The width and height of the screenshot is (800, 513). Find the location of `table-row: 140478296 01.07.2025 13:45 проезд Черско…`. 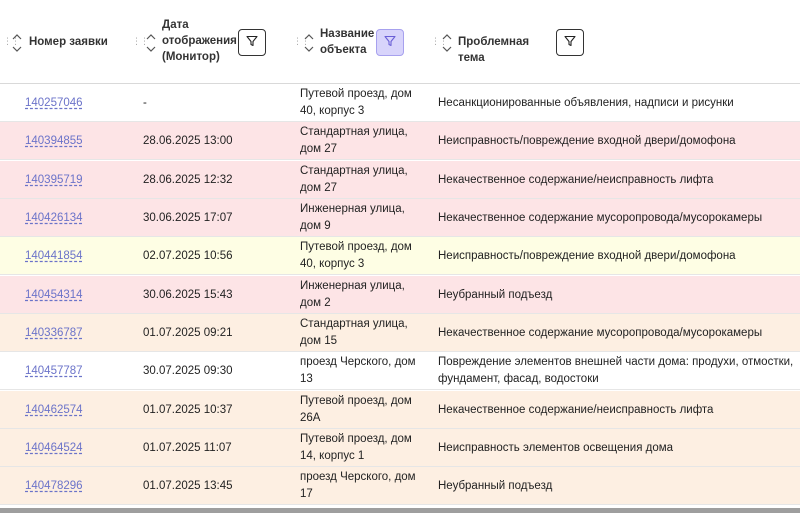

table-row: 140478296 01.07.2025 13:45 проезд Черско… is located at coordinates (400, 486).